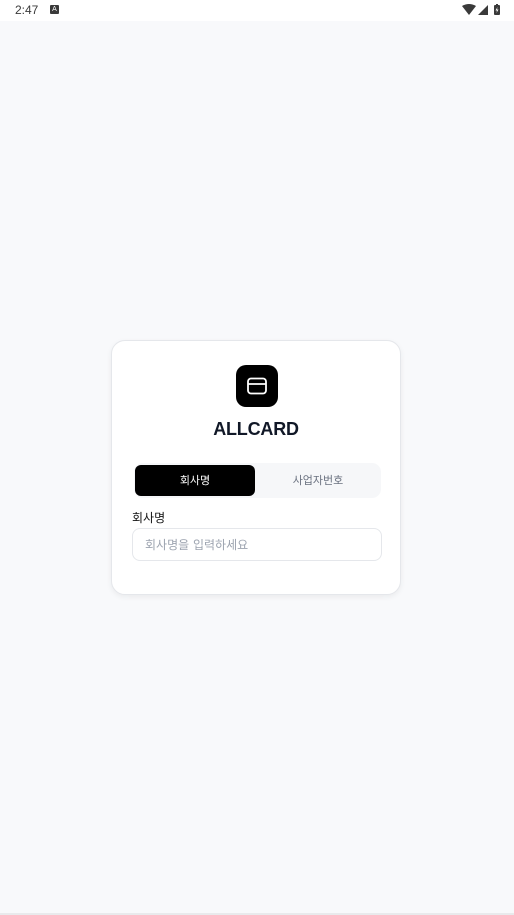 The height and width of the screenshot is (915, 514). What do you see at coordinates (497, 9) in the screenshot?
I see `battery-icon` at bounding box center [497, 9].